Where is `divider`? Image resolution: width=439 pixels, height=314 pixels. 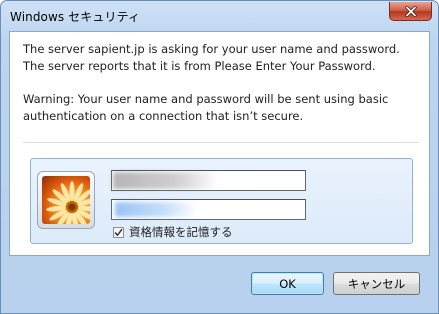 divider is located at coordinates (221, 142).